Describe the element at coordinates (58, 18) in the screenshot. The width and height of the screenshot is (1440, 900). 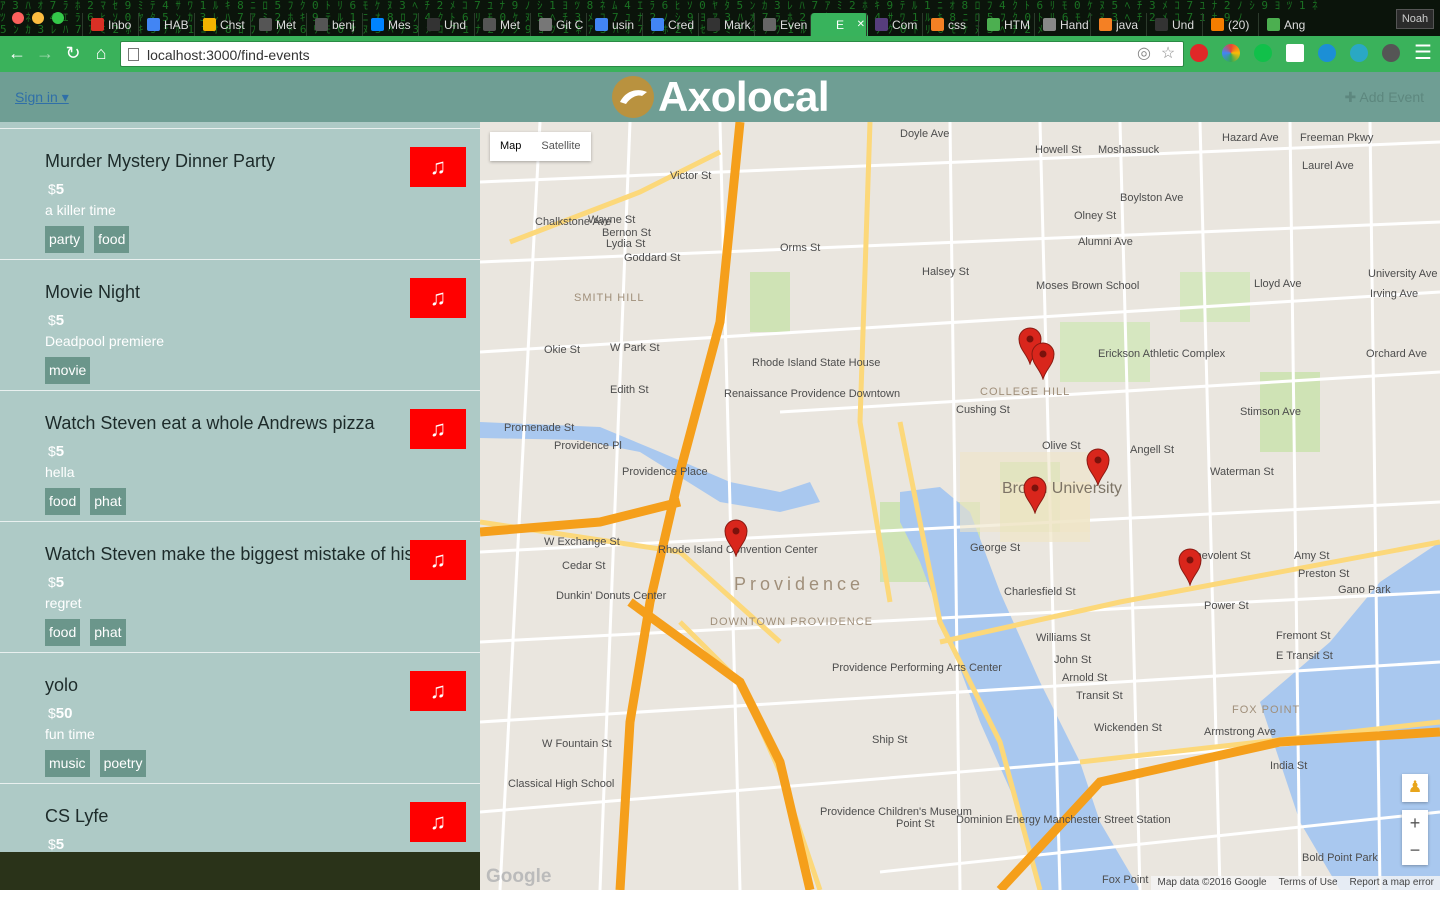
I see `window-maximize-button` at that location.